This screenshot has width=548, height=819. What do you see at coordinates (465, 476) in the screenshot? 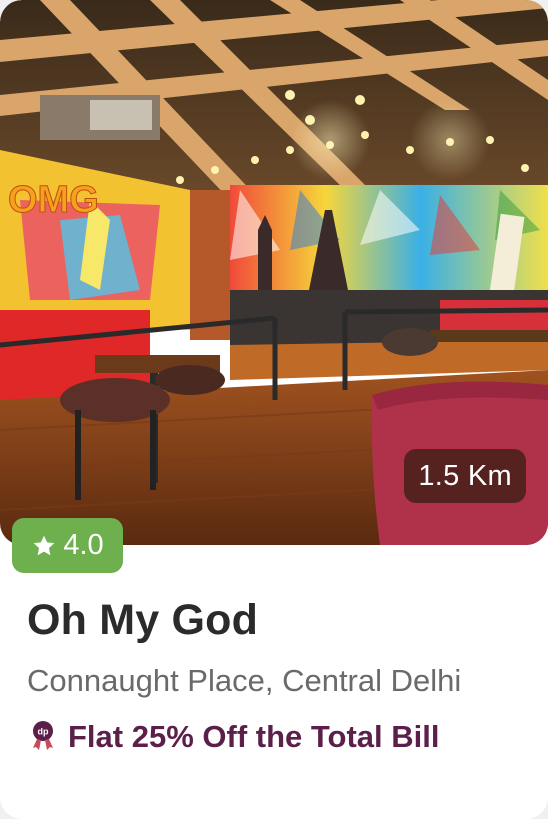
I see `distance-badge: 1.5 Km` at bounding box center [465, 476].